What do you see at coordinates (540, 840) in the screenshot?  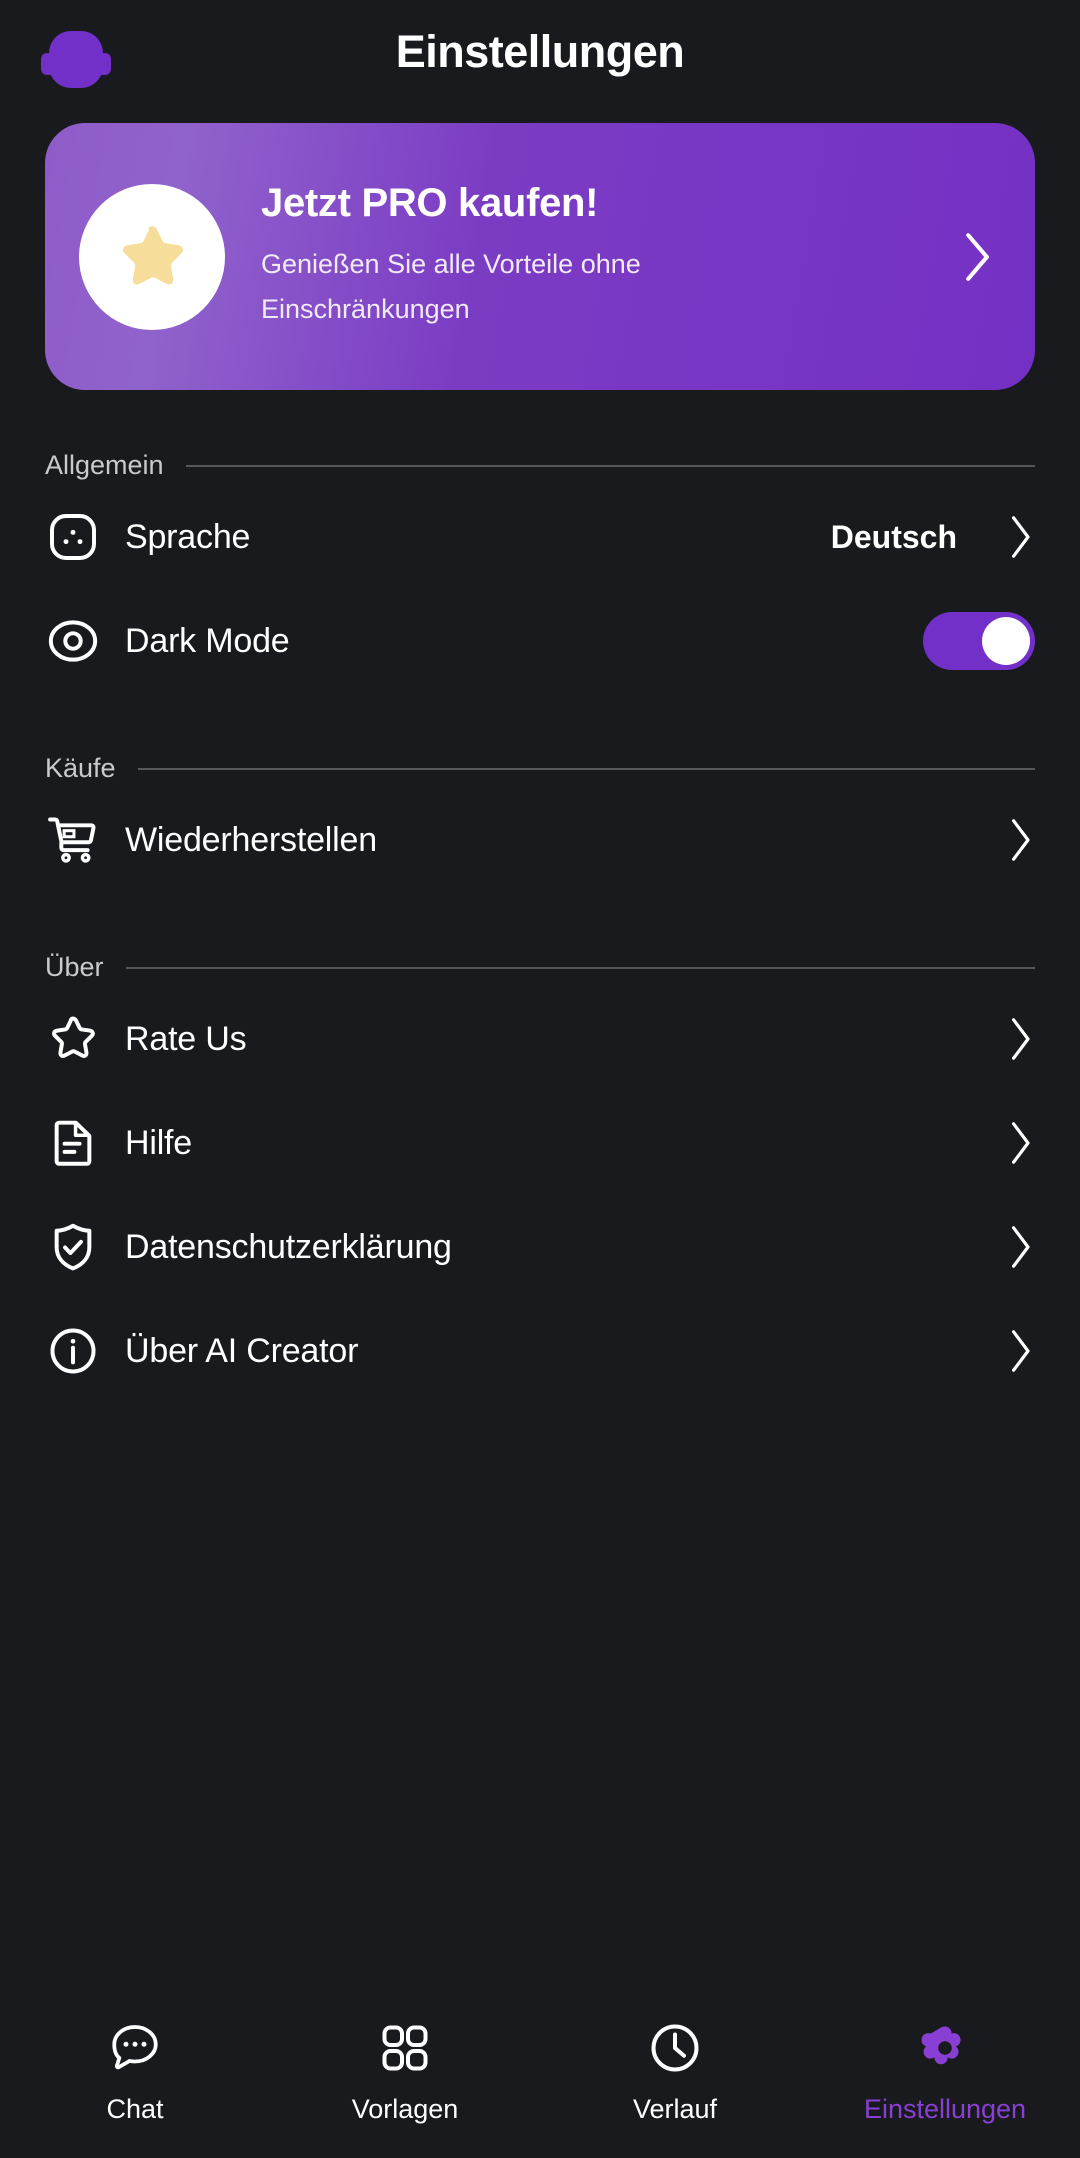 I see `settings-row-wiederherstellen: Wiederherstellen` at bounding box center [540, 840].